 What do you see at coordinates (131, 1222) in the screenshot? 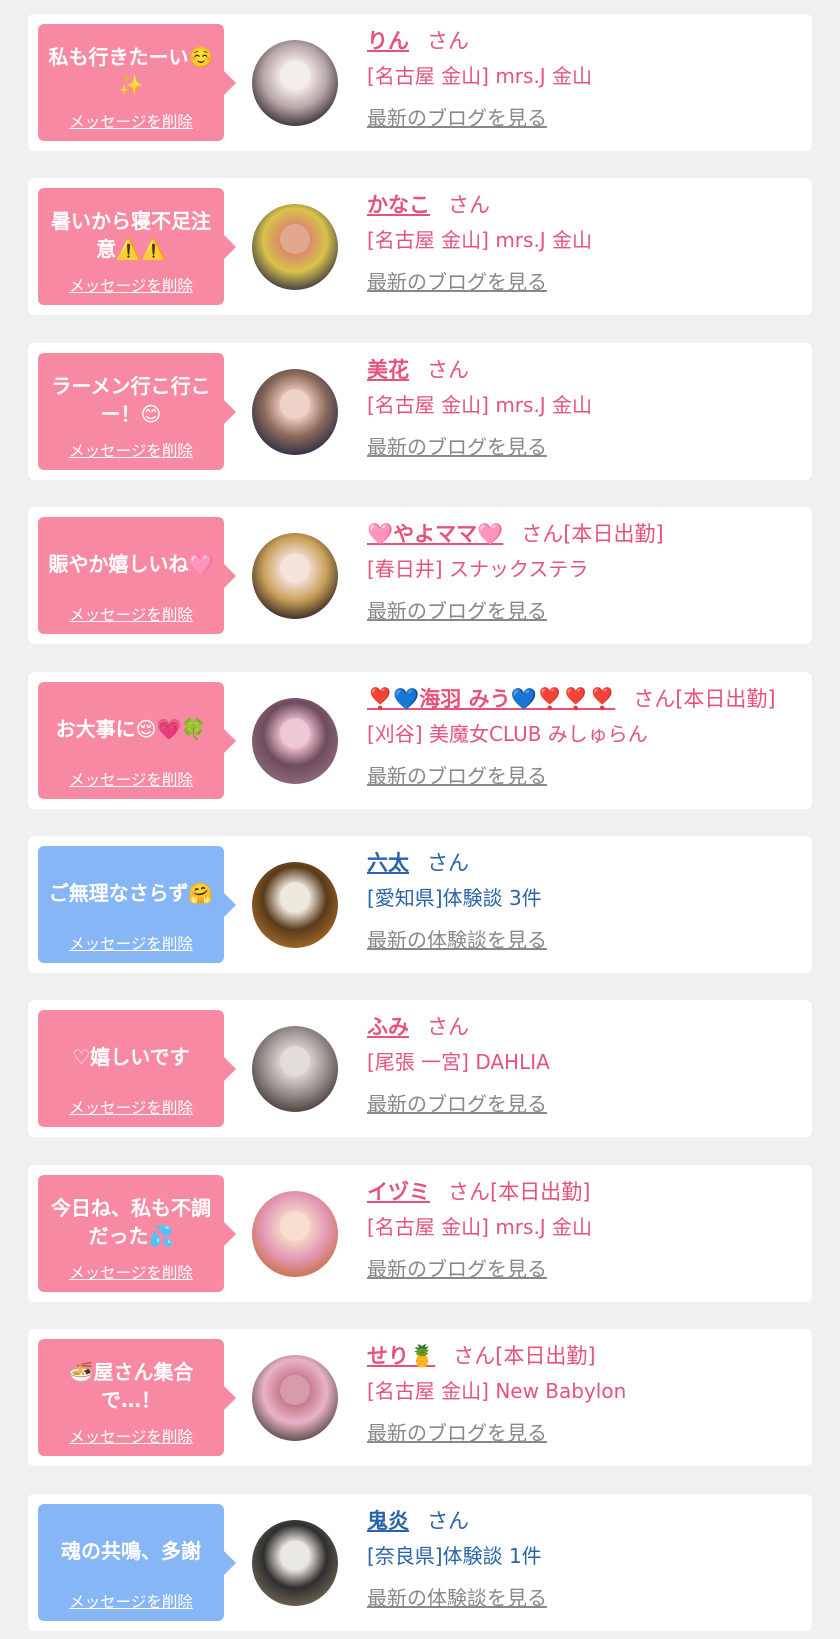
I see `message-text: 今日ね、私も不調だった💦` at bounding box center [131, 1222].